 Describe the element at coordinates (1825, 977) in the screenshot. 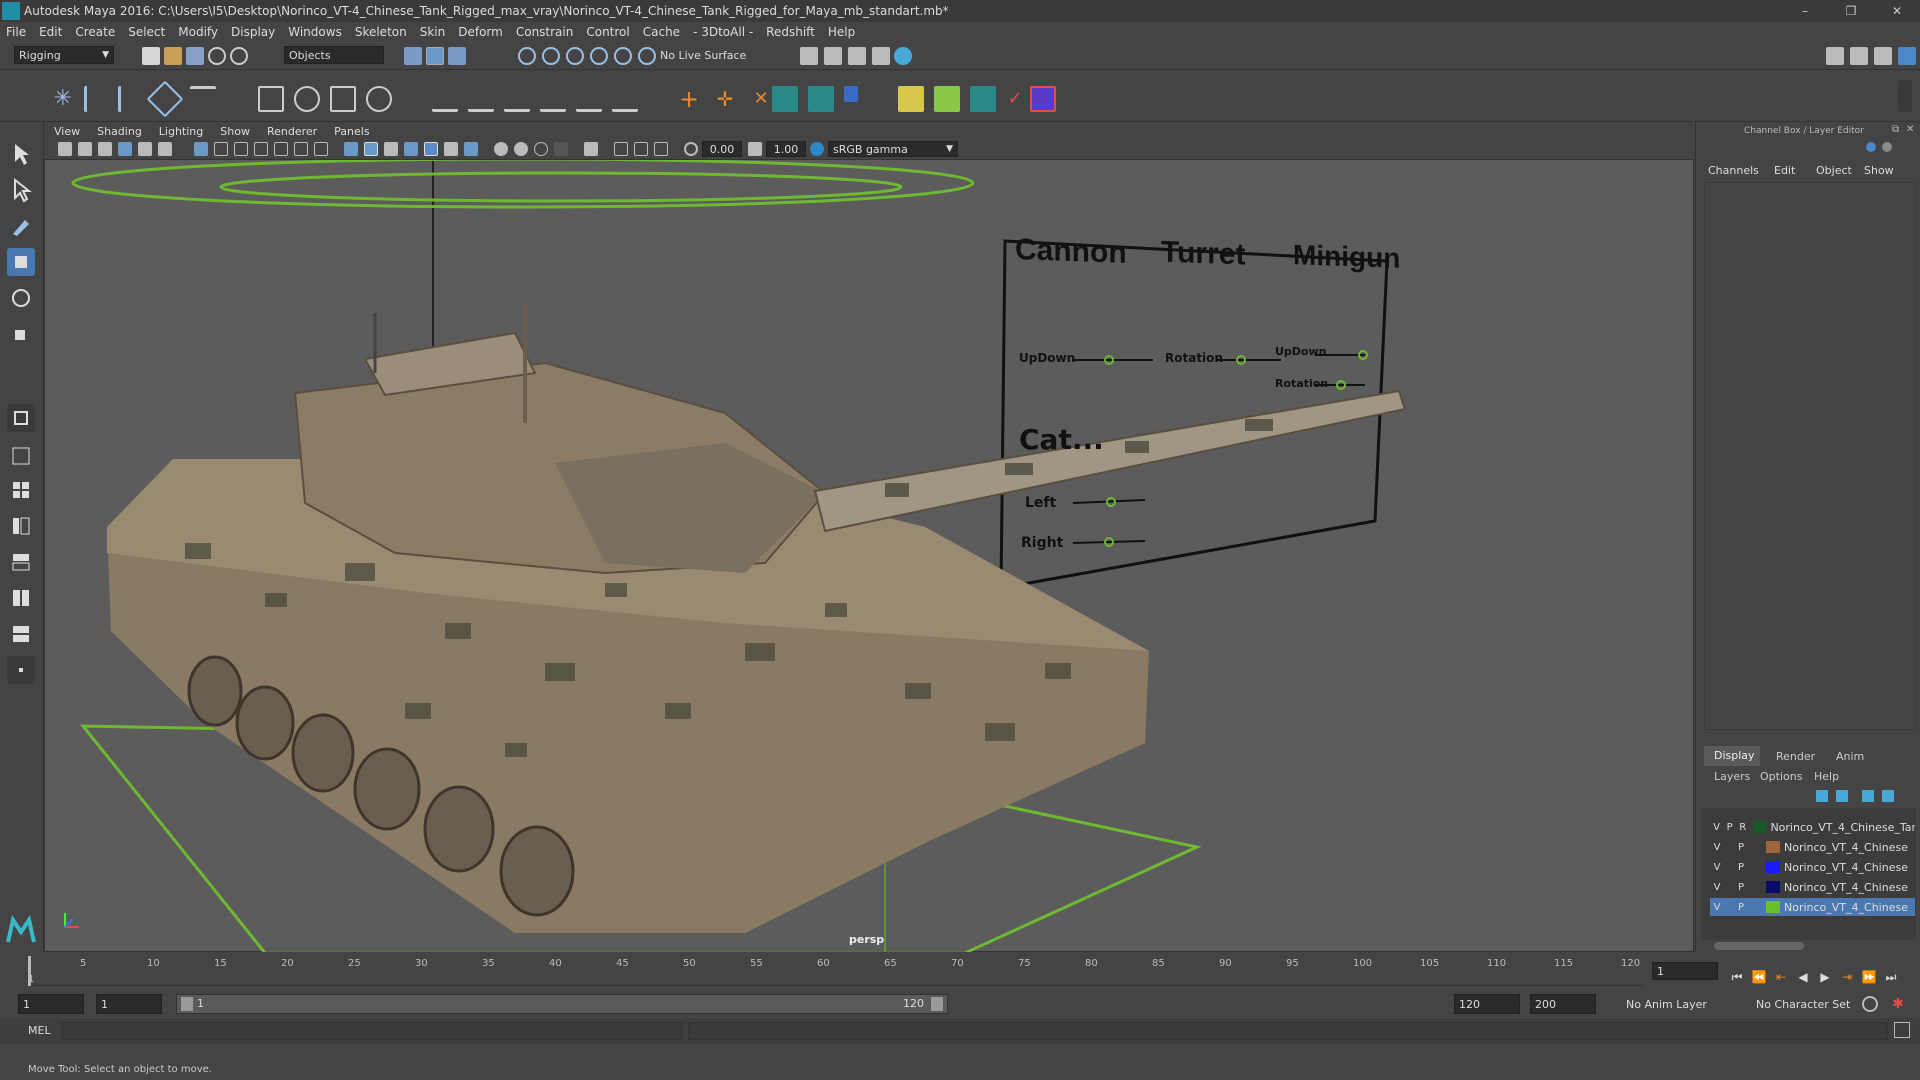

I see `play-forwards-icon: ▶` at that location.